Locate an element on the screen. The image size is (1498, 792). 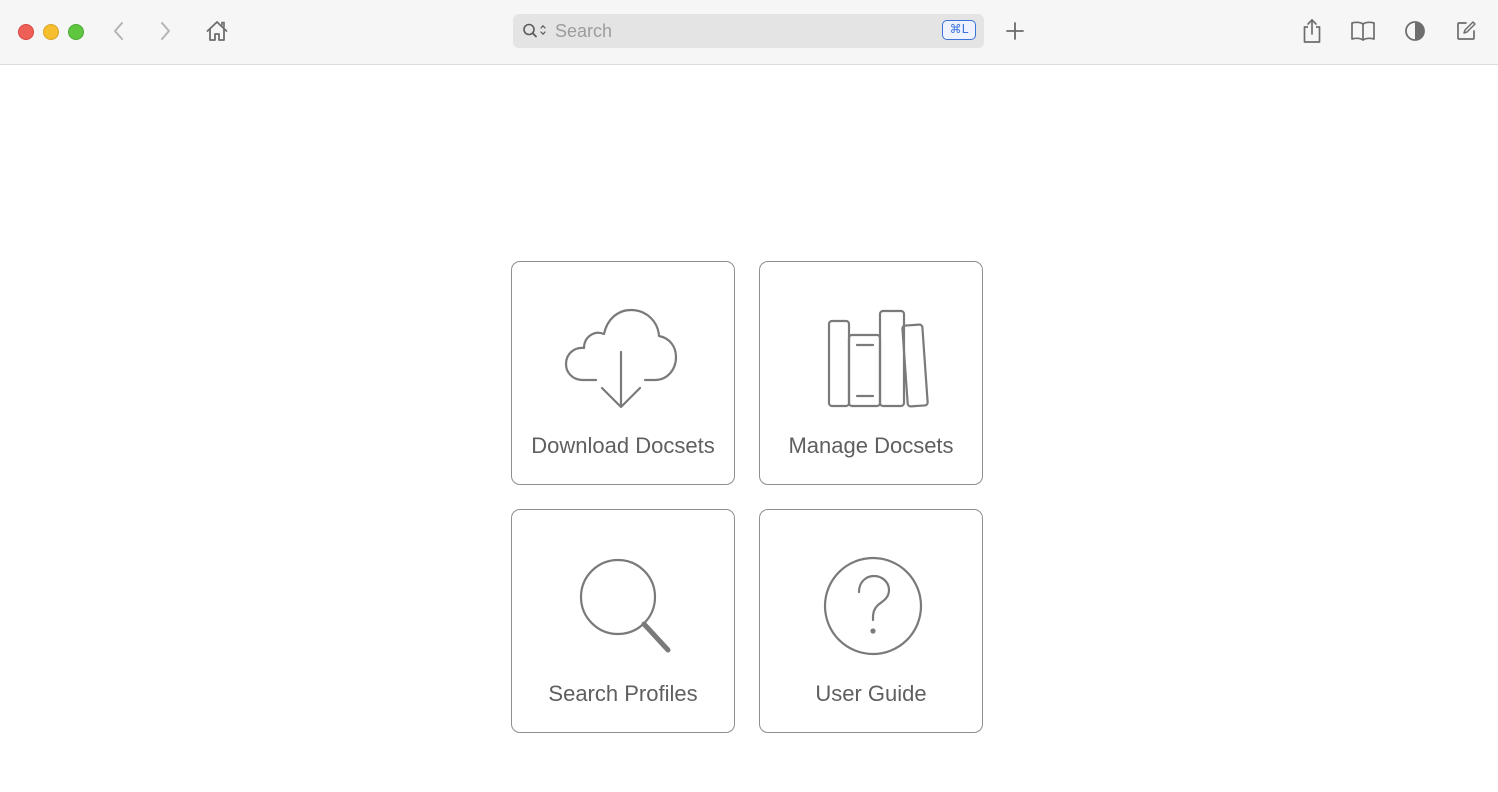
chevron-left-icon is located at coordinates (118, 31).